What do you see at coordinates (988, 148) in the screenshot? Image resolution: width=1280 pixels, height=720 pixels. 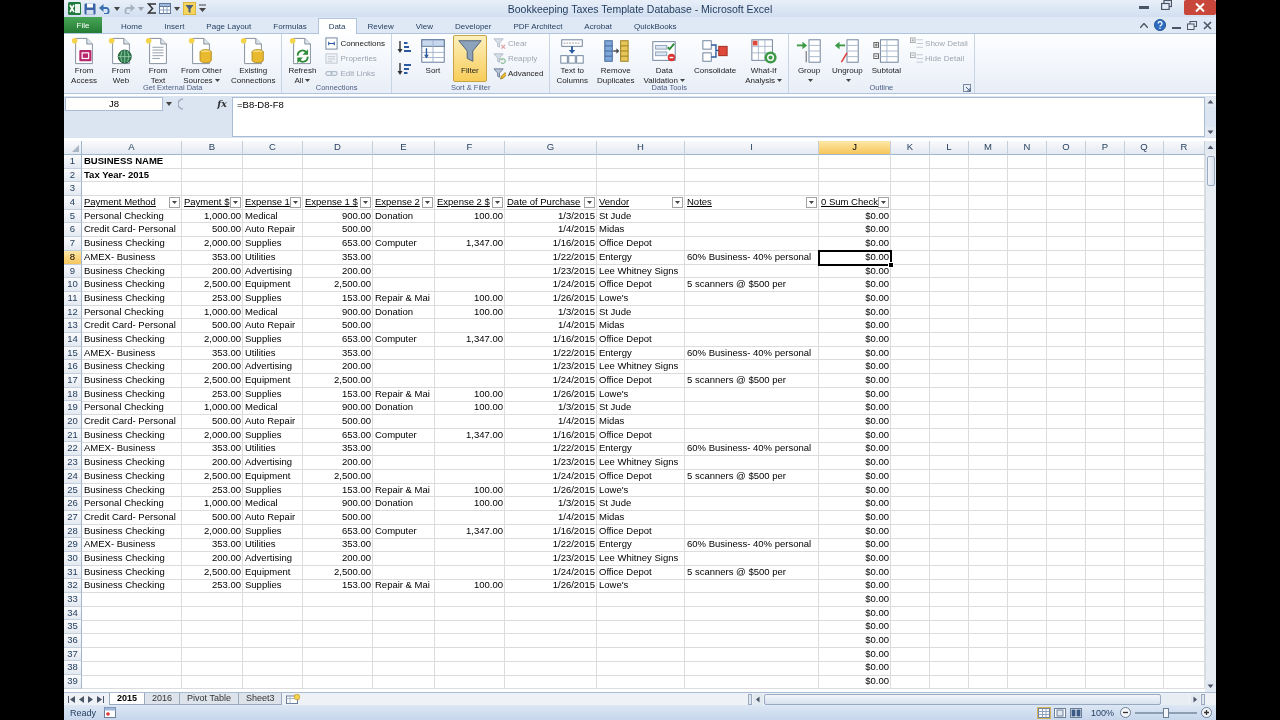 I see `column-header: M` at bounding box center [988, 148].